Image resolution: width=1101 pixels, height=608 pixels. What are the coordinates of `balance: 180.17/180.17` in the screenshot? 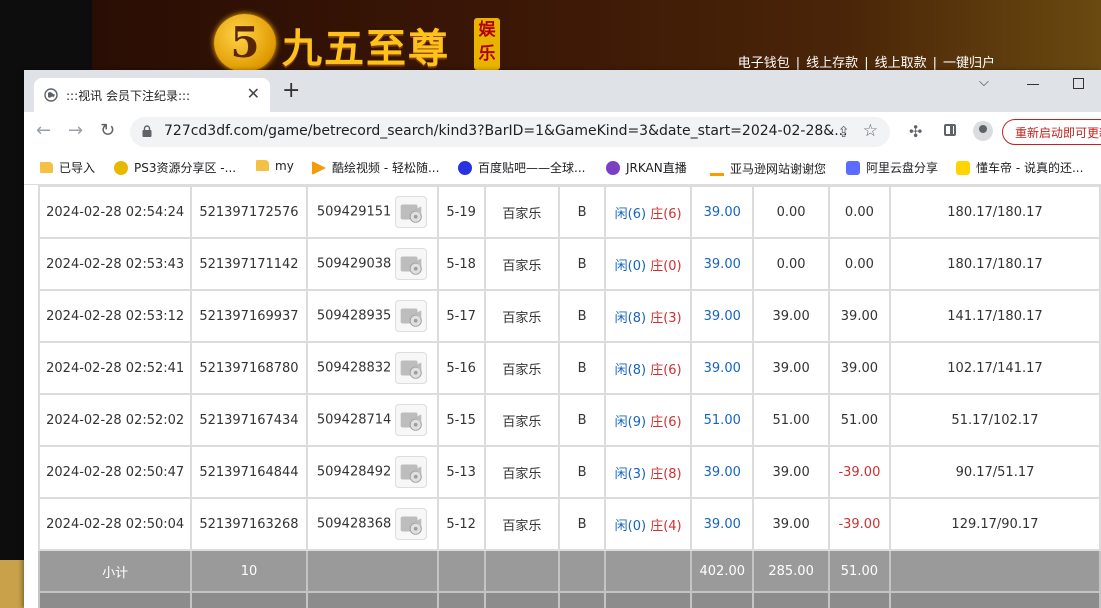 It's located at (994, 264).